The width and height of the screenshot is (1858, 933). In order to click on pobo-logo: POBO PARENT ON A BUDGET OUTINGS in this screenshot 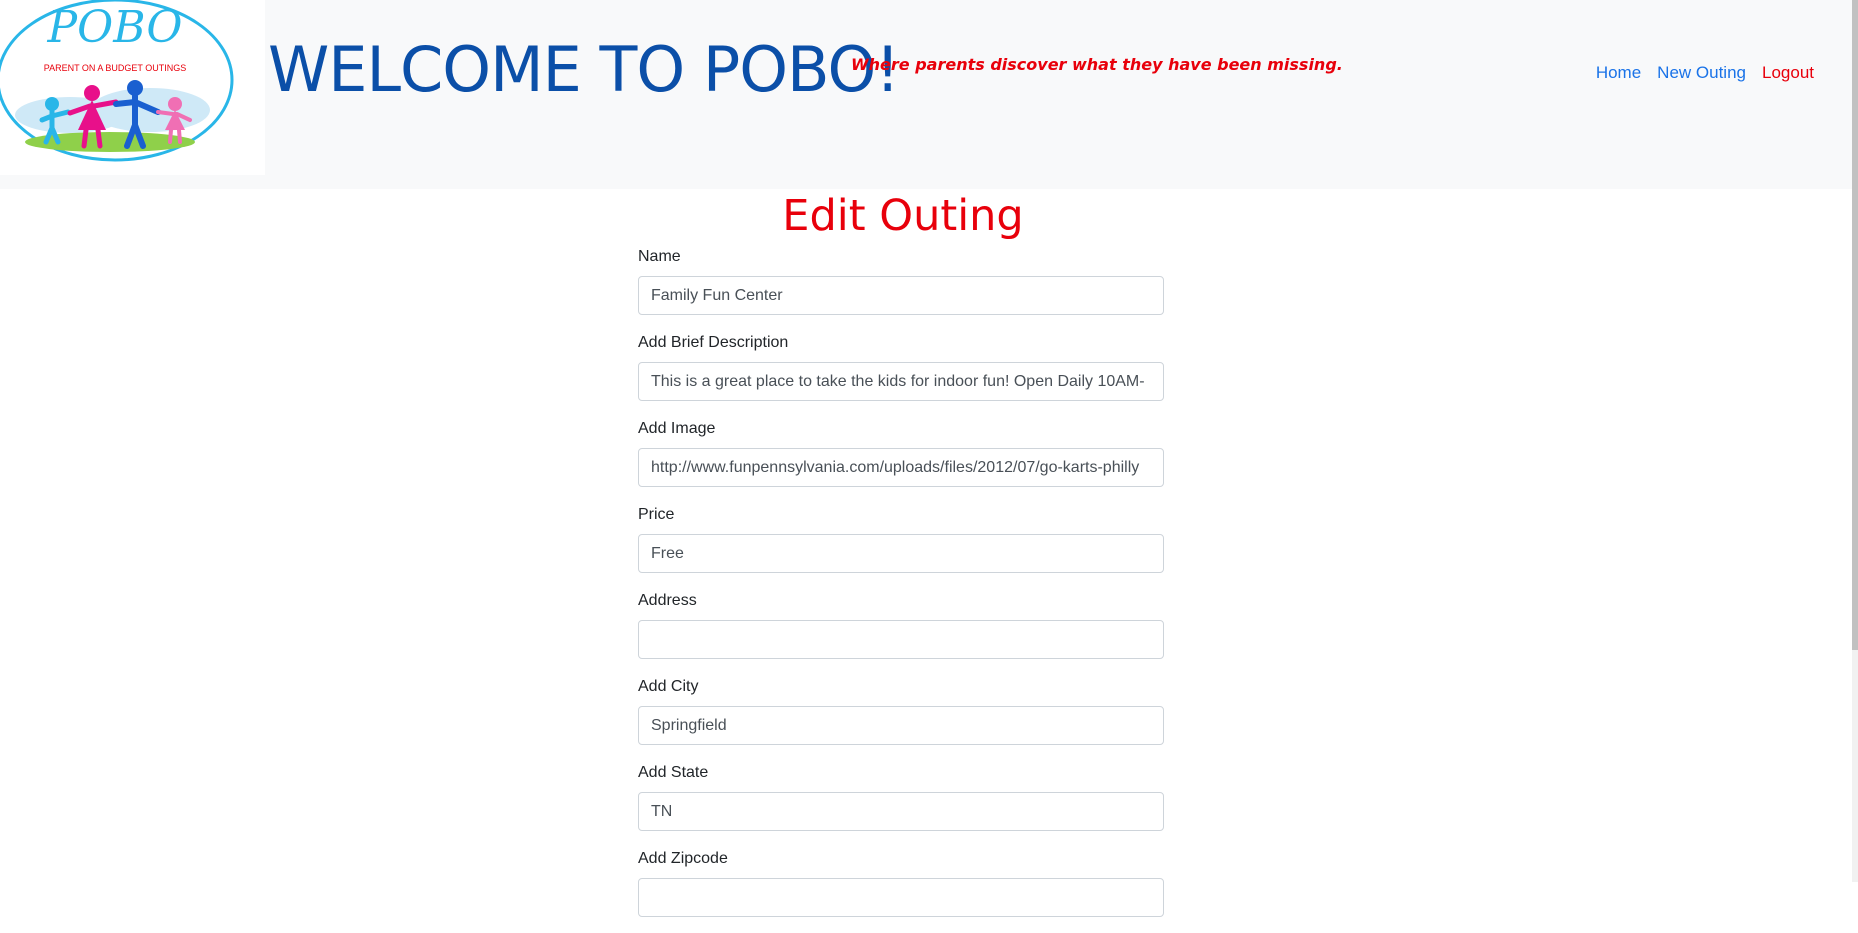, I will do `click(132, 87)`.